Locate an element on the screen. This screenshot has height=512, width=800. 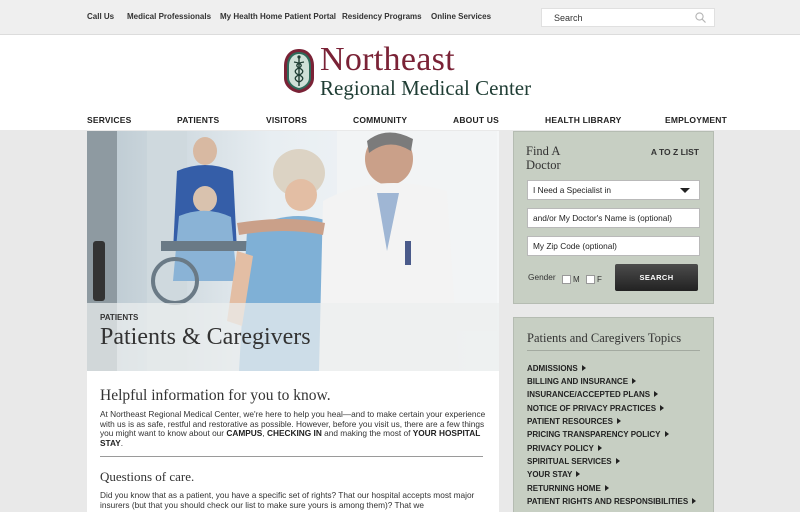
article-heading: Helpful information for you to know. is located at coordinates (215, 395).